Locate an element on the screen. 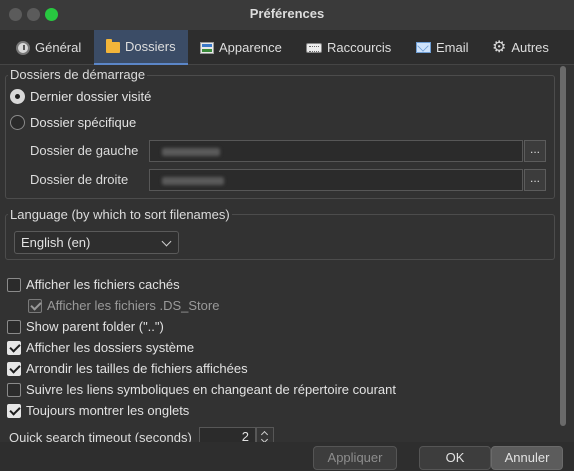  option-show-parent: Show parent folder ("..") is located at coordinates (85, 326).